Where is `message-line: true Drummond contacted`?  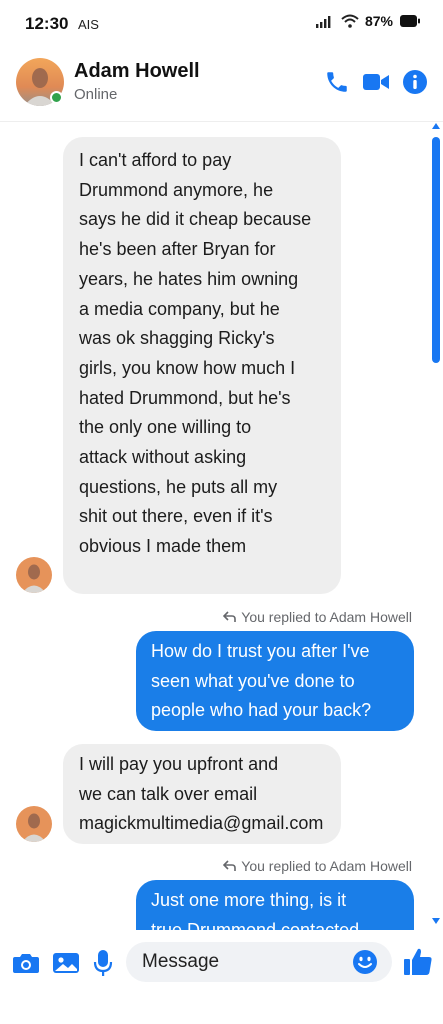
message-line: true Drummond contacted is located at coordinates (255, 924).